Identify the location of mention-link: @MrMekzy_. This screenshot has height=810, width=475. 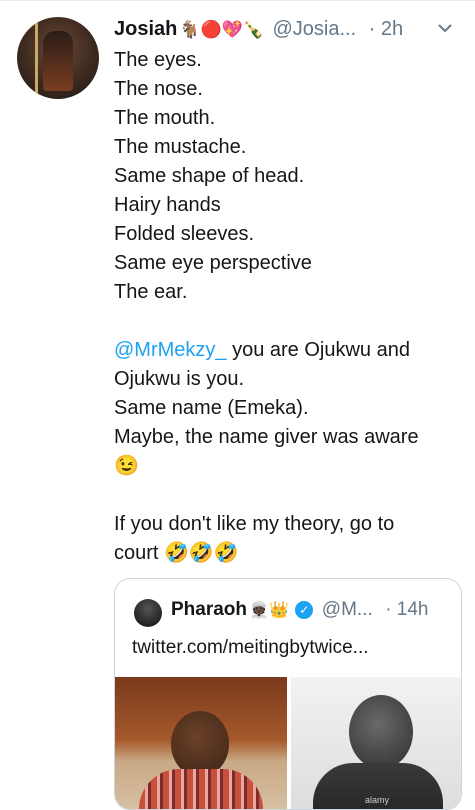
(170, 350).